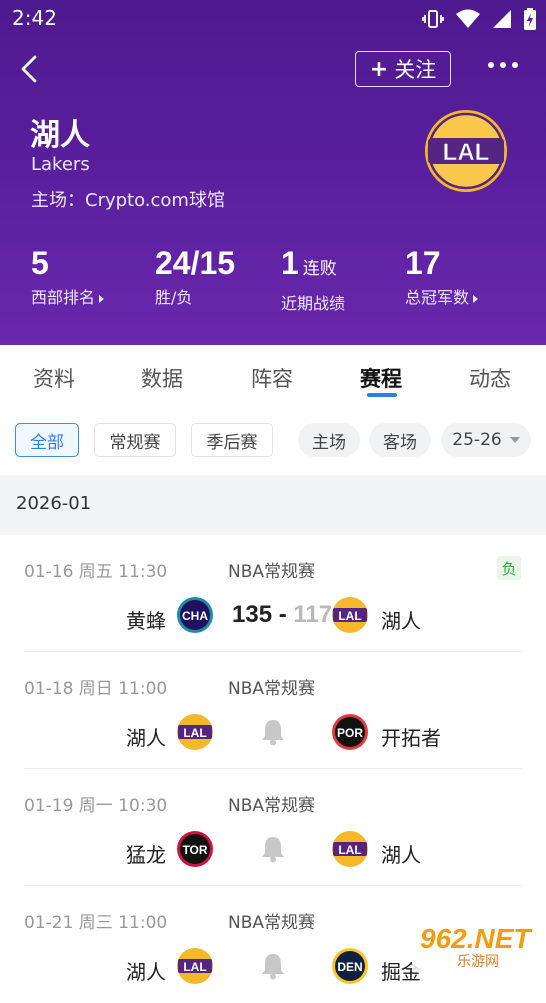 This screenshot has width=546, height=1003. I want to click on logo-text: POR, so click(350, 733).